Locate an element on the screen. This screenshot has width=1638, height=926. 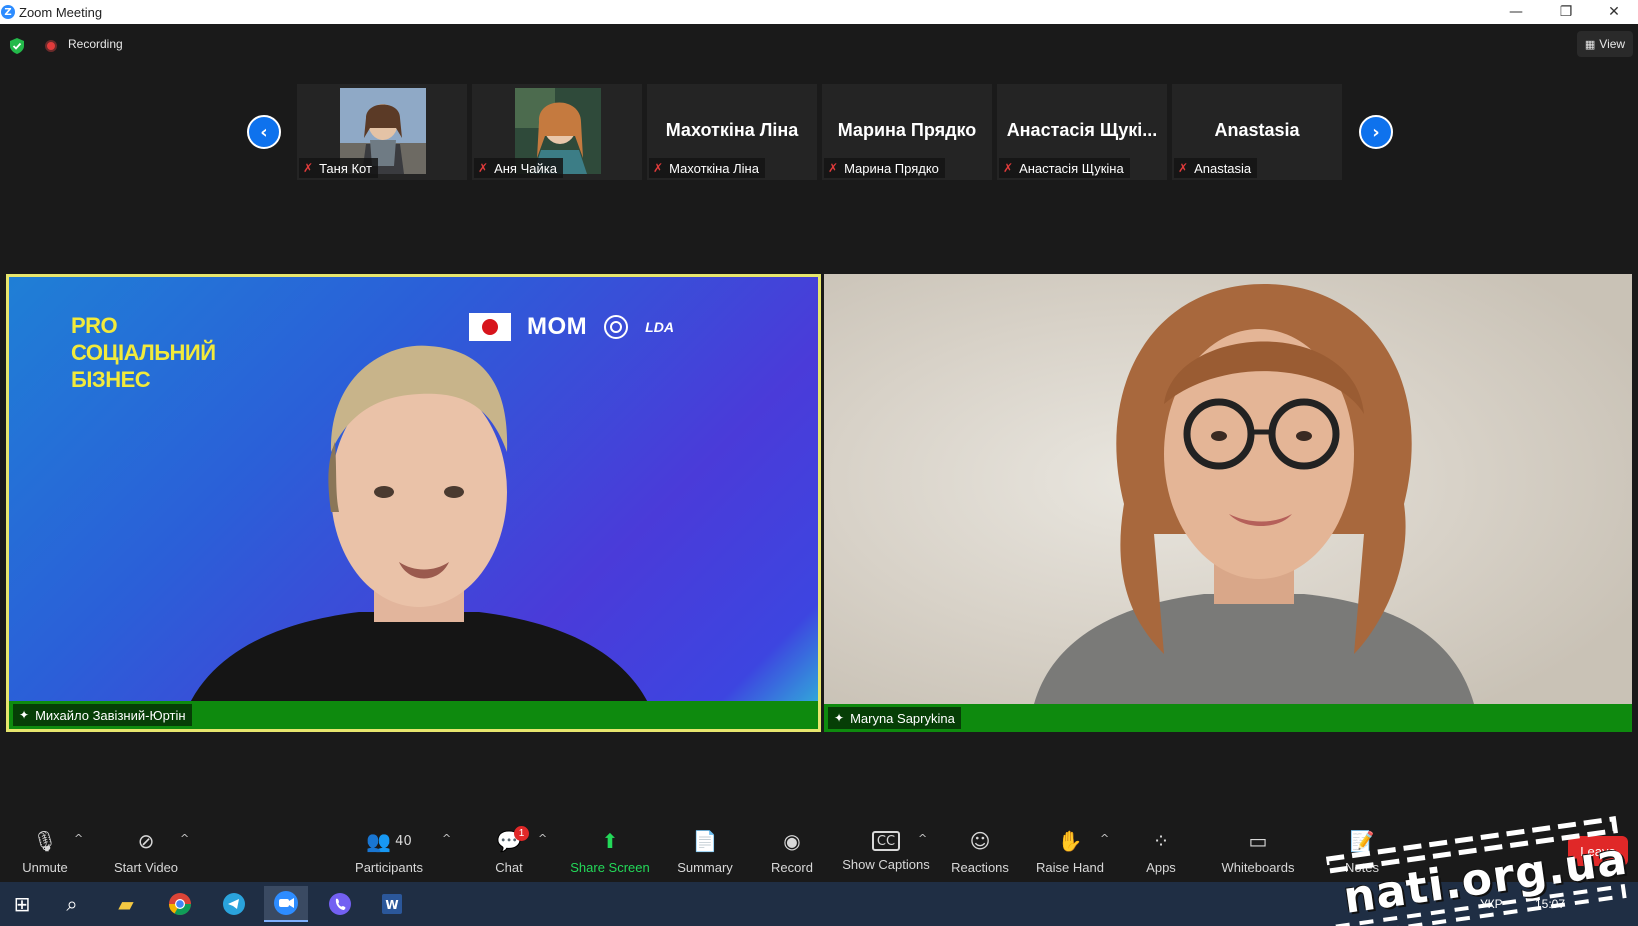
participant-name-tag: ✦ Maryna Saprykina is located at coordinates (894, 718).